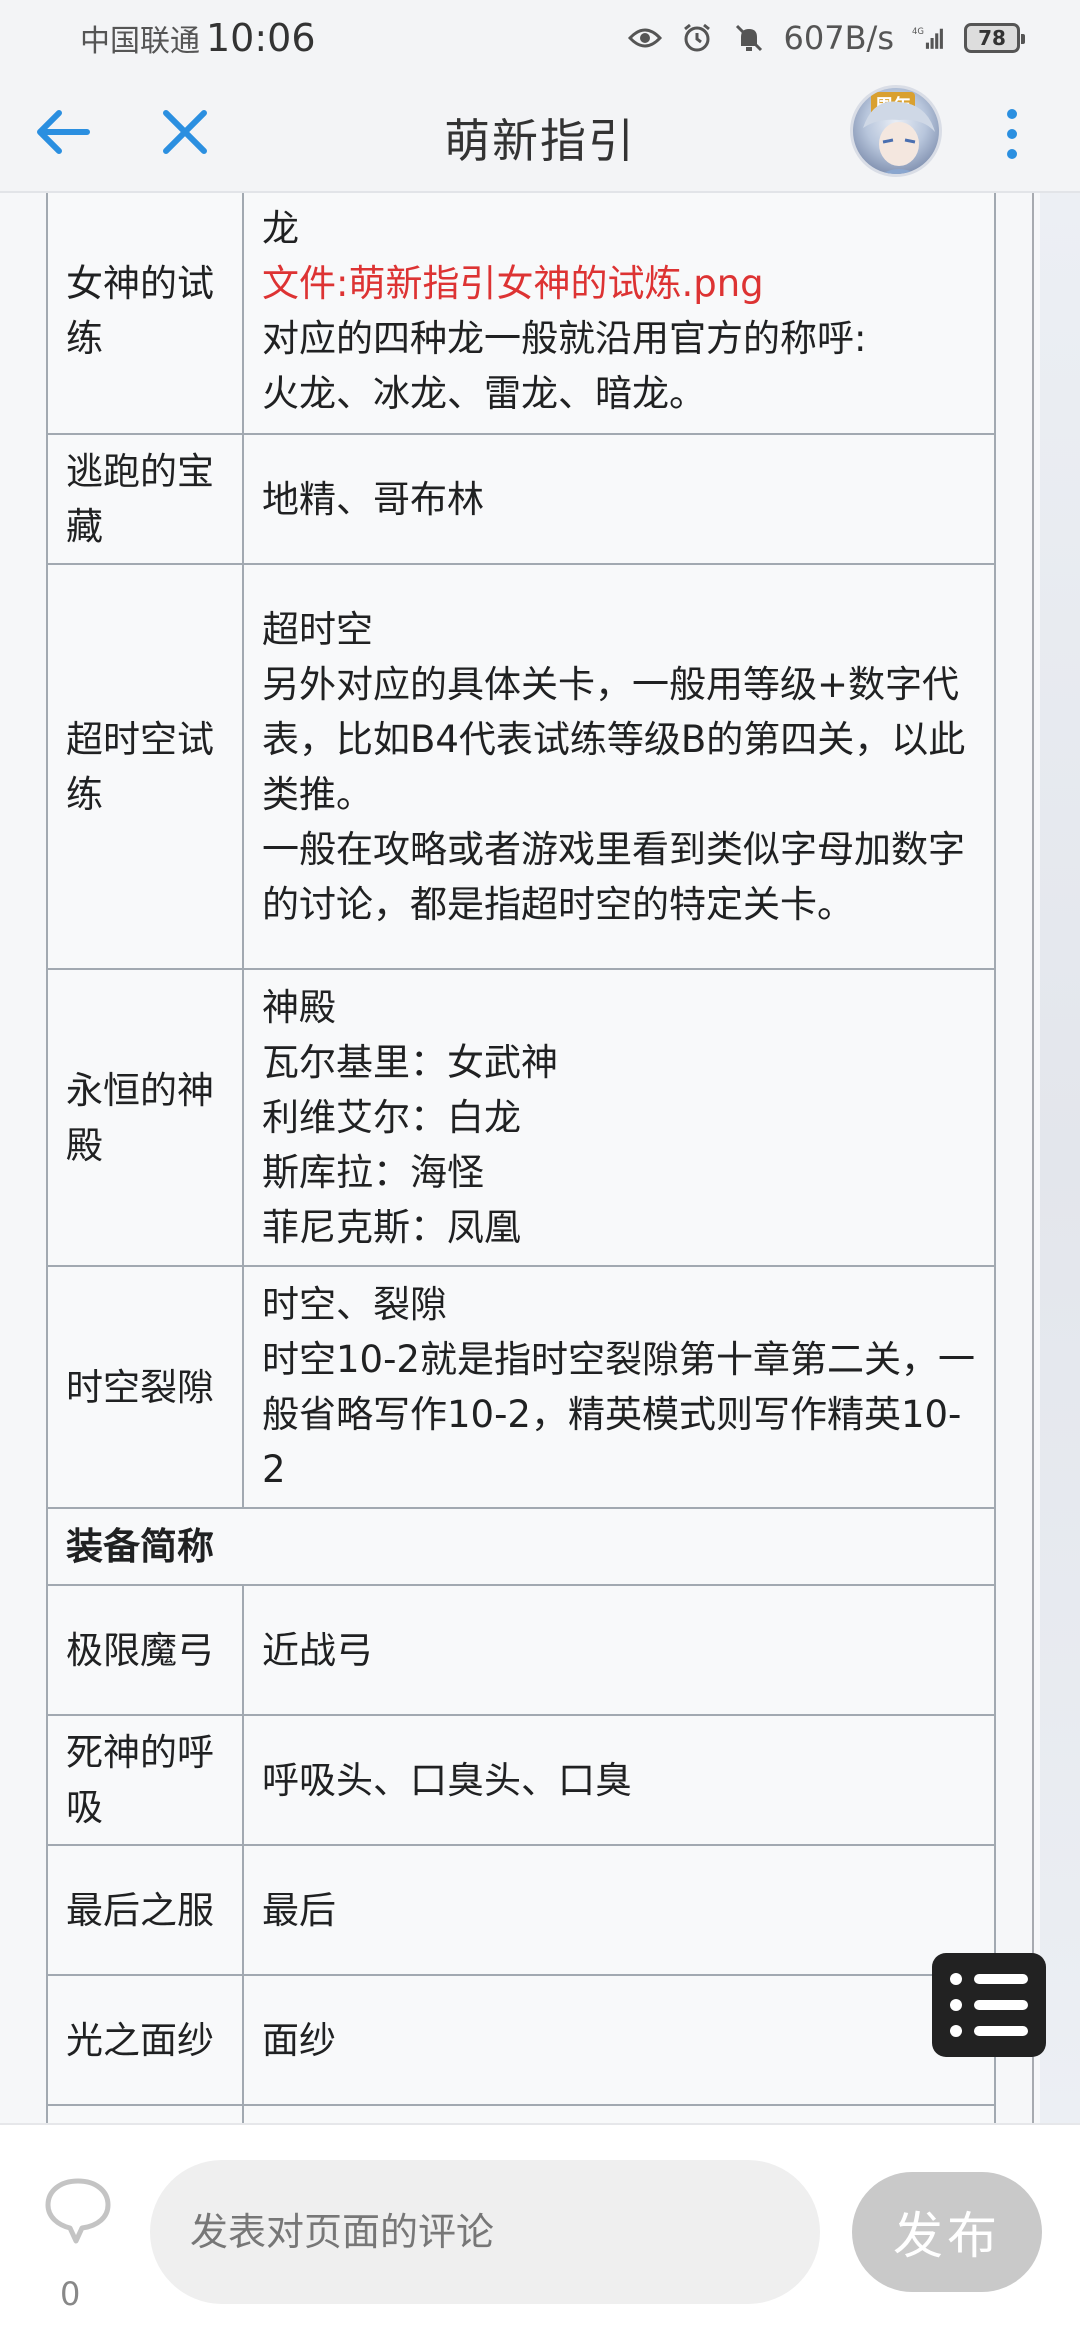 This screenshot has width=1080, height=2340. Describe the element at coordinates (540, 37) in the screenshot. I see `status-bar: 中国联通 10:06 607B/s 4G 78` at that location.